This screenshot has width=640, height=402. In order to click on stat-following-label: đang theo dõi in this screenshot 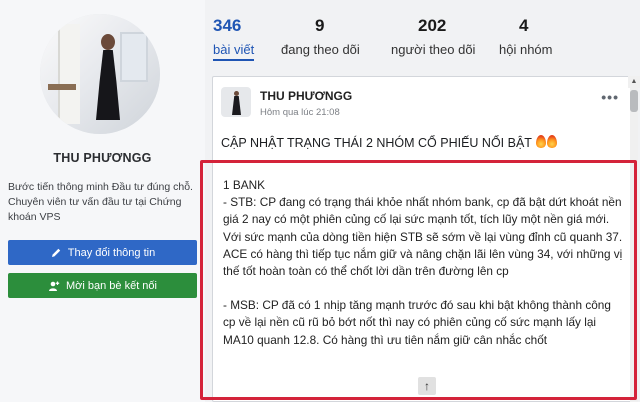, I will do `click(320, 49)`.